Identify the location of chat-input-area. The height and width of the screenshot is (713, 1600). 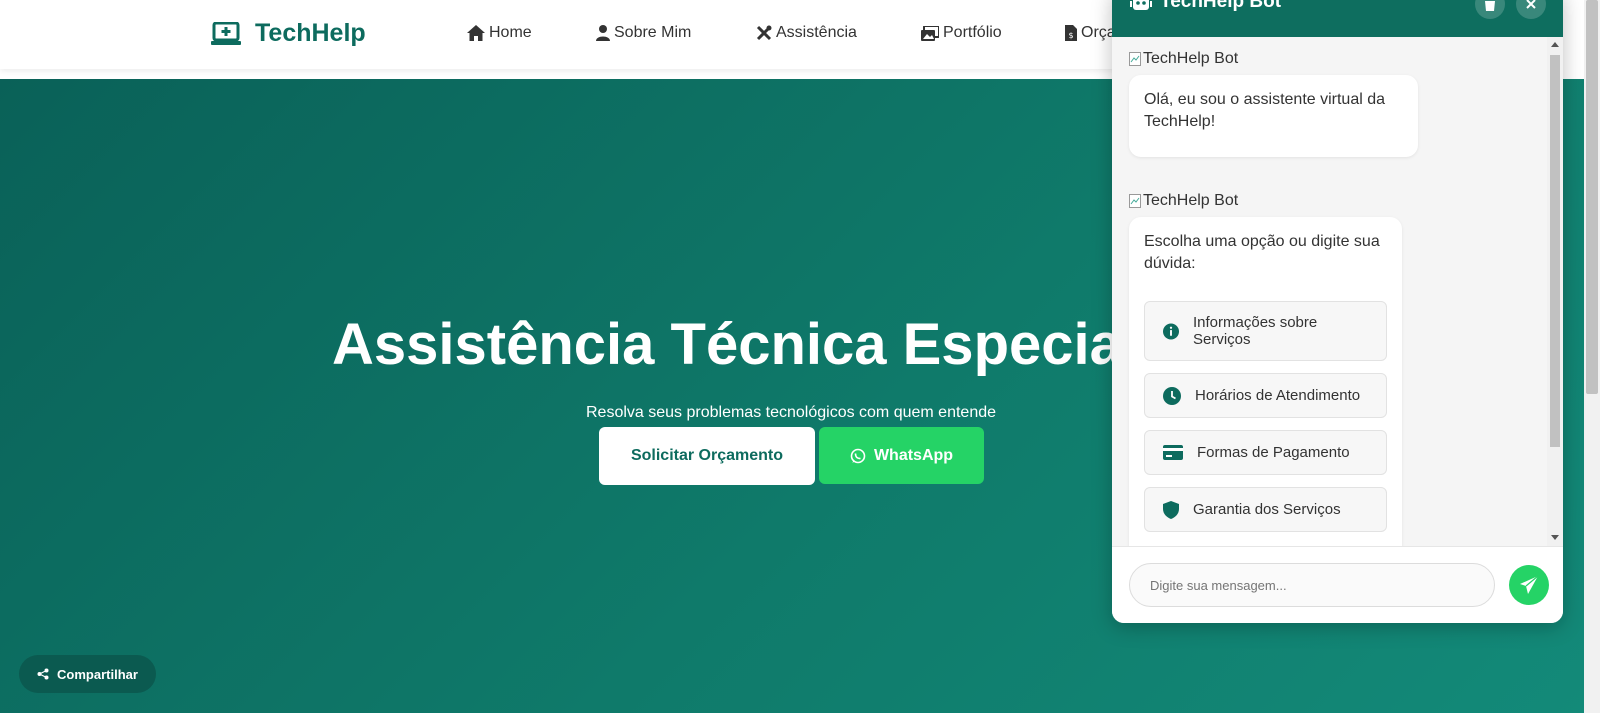
(1337, 584).